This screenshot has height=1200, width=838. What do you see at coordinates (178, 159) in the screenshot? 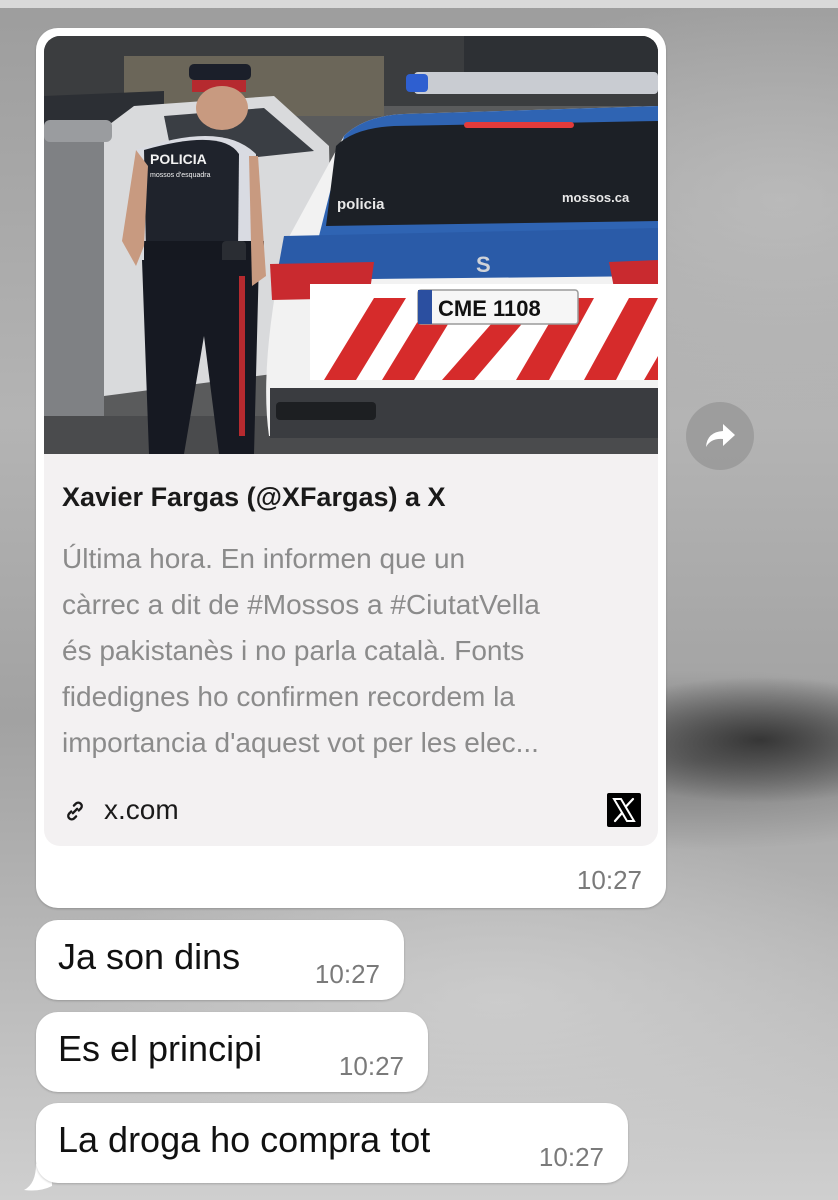
I see `vest-text: POLICIA` at bounding box center [178, 159].